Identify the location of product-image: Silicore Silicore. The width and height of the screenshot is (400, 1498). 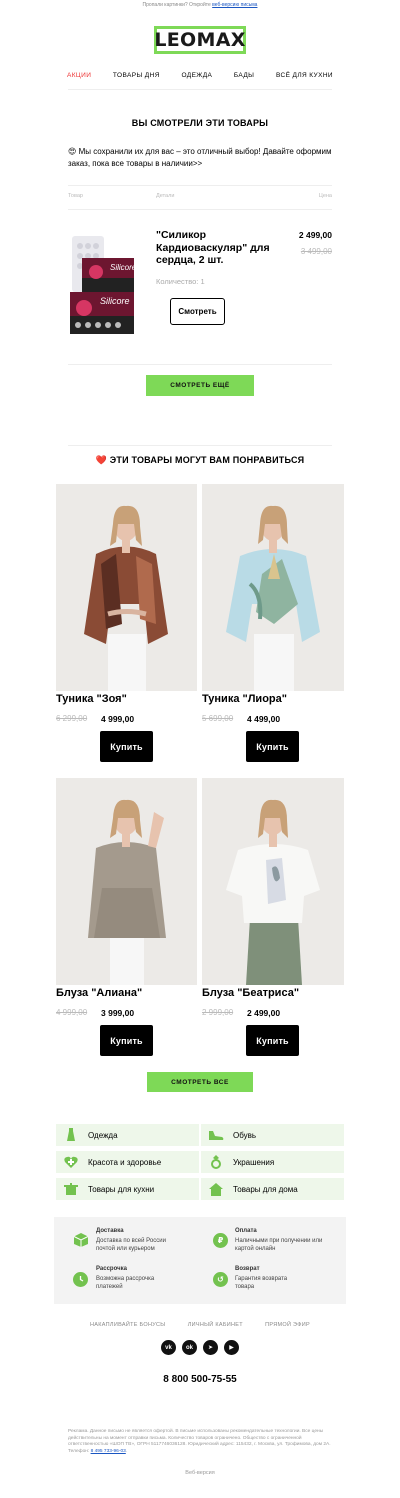
(104, 285).